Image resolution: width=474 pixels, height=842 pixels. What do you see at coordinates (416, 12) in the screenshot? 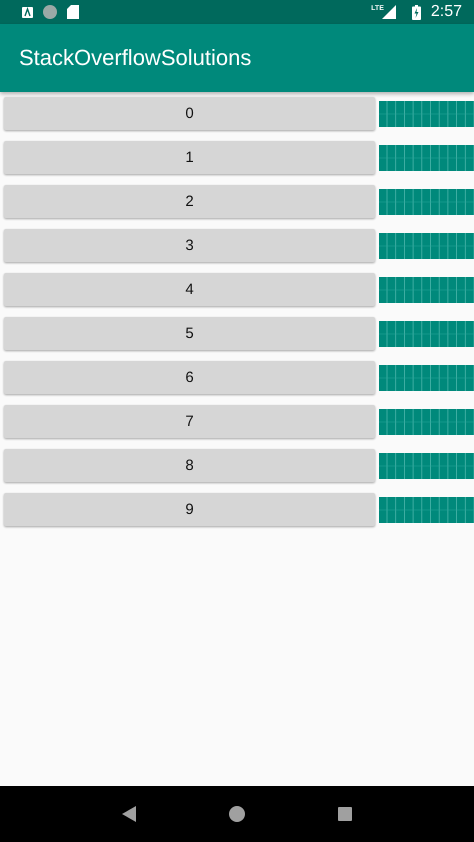
I see `battery-icon` at bounding box center [416, 12].